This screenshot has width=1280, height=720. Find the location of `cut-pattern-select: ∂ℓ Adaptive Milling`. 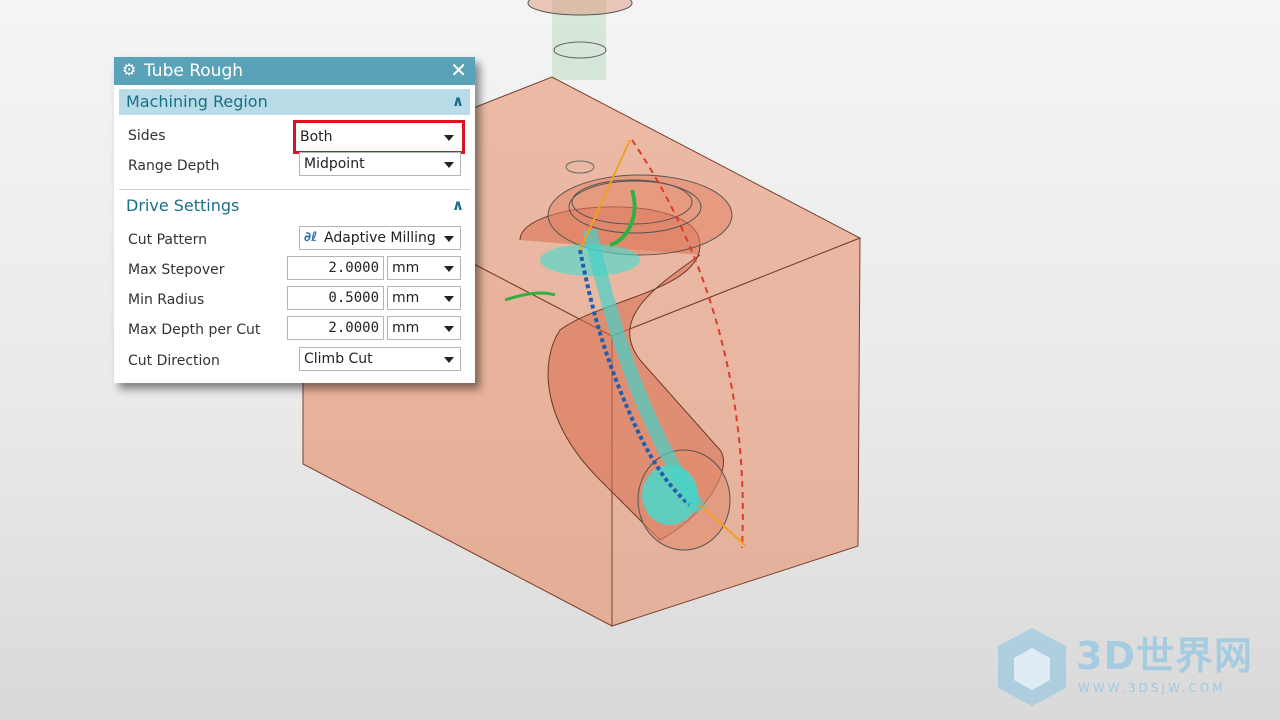

cut-pattern-select: ∂ℓ Adaptive Milling is located at coordinates (380, 238).